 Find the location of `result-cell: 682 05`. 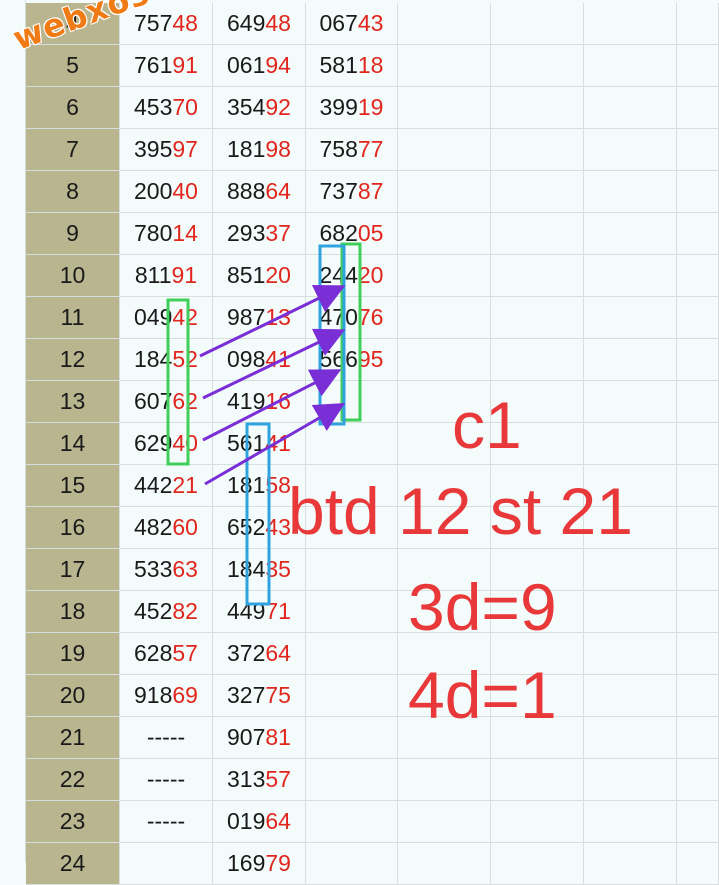

result-cell: 682 05 is located at coordinates (352, 234).